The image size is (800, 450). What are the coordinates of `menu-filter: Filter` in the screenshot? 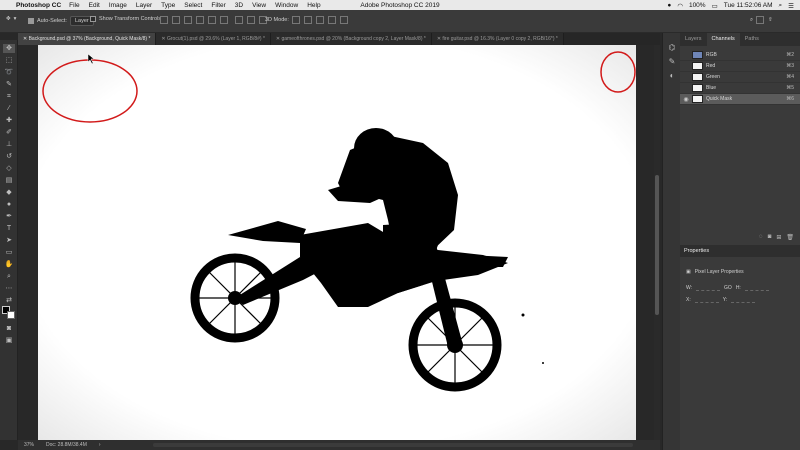 It's located at (218, 5).